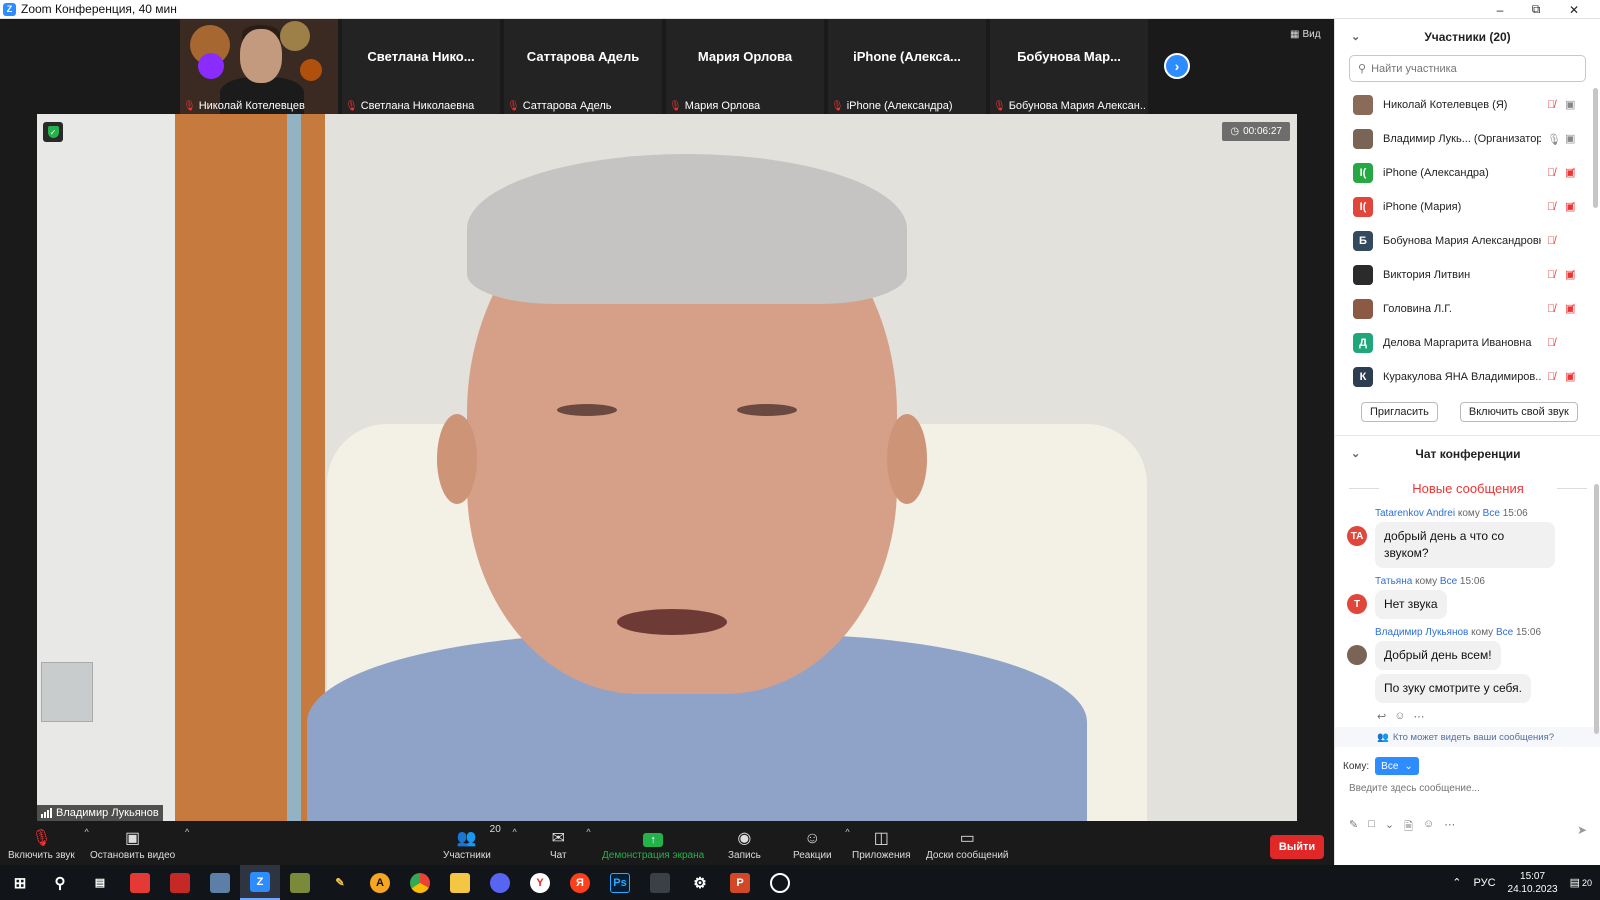 This screenshot has height=900, width=1600. What do you see at coordinates (1467, 737) in the screenshot?
I see `who-can-see-link: 👥 Кто может видеть ваши сообщения?` at bounding box center [1467, 737].